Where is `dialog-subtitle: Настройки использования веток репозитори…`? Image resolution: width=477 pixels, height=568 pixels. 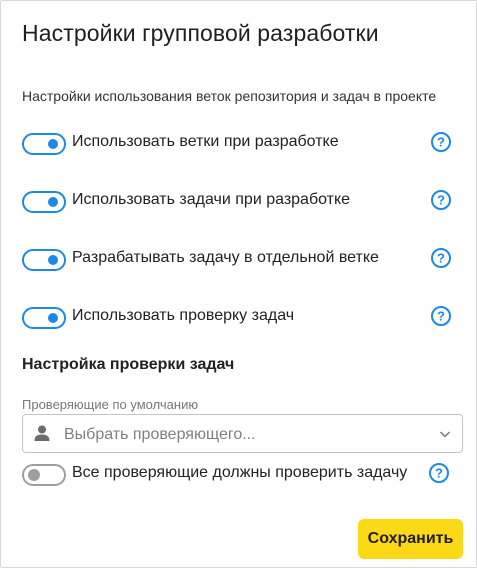
dialog-subtitle: Настройки использования веток репозитори… is located at coordinates (229, 96).